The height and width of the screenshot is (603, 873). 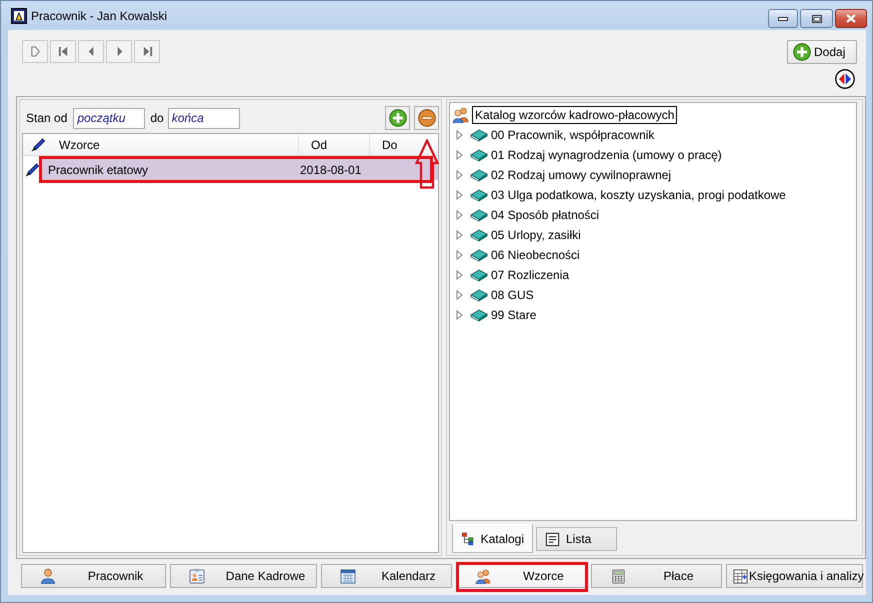 I want to click on hierarchy-icon, so click(x=468, y=538).